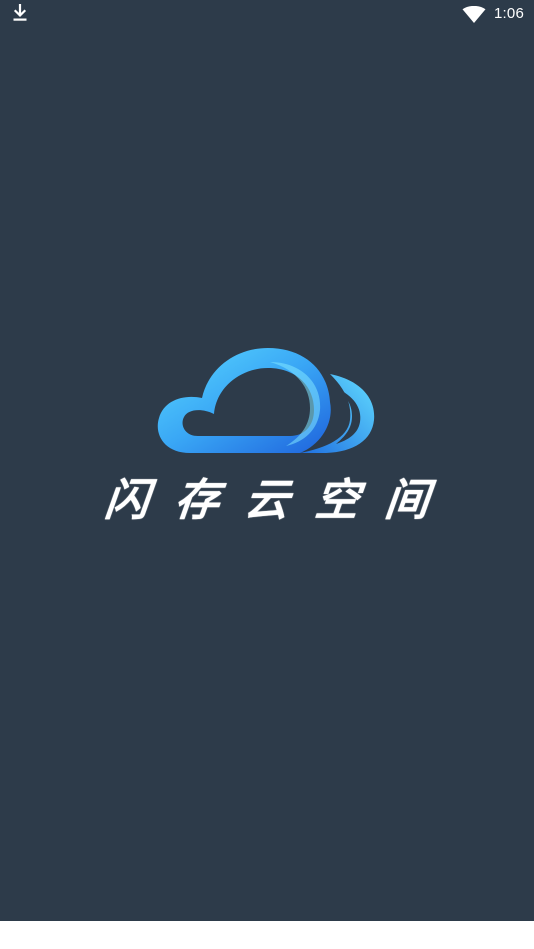  I want to click on cloud-logo-icon, so click(266, 400).